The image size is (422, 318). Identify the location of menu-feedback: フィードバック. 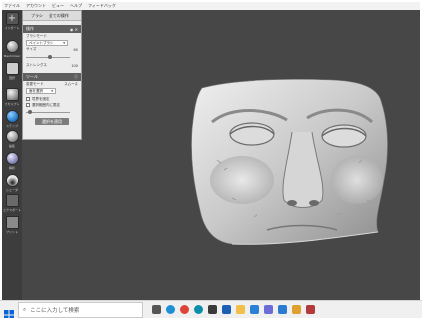
(102, 6).